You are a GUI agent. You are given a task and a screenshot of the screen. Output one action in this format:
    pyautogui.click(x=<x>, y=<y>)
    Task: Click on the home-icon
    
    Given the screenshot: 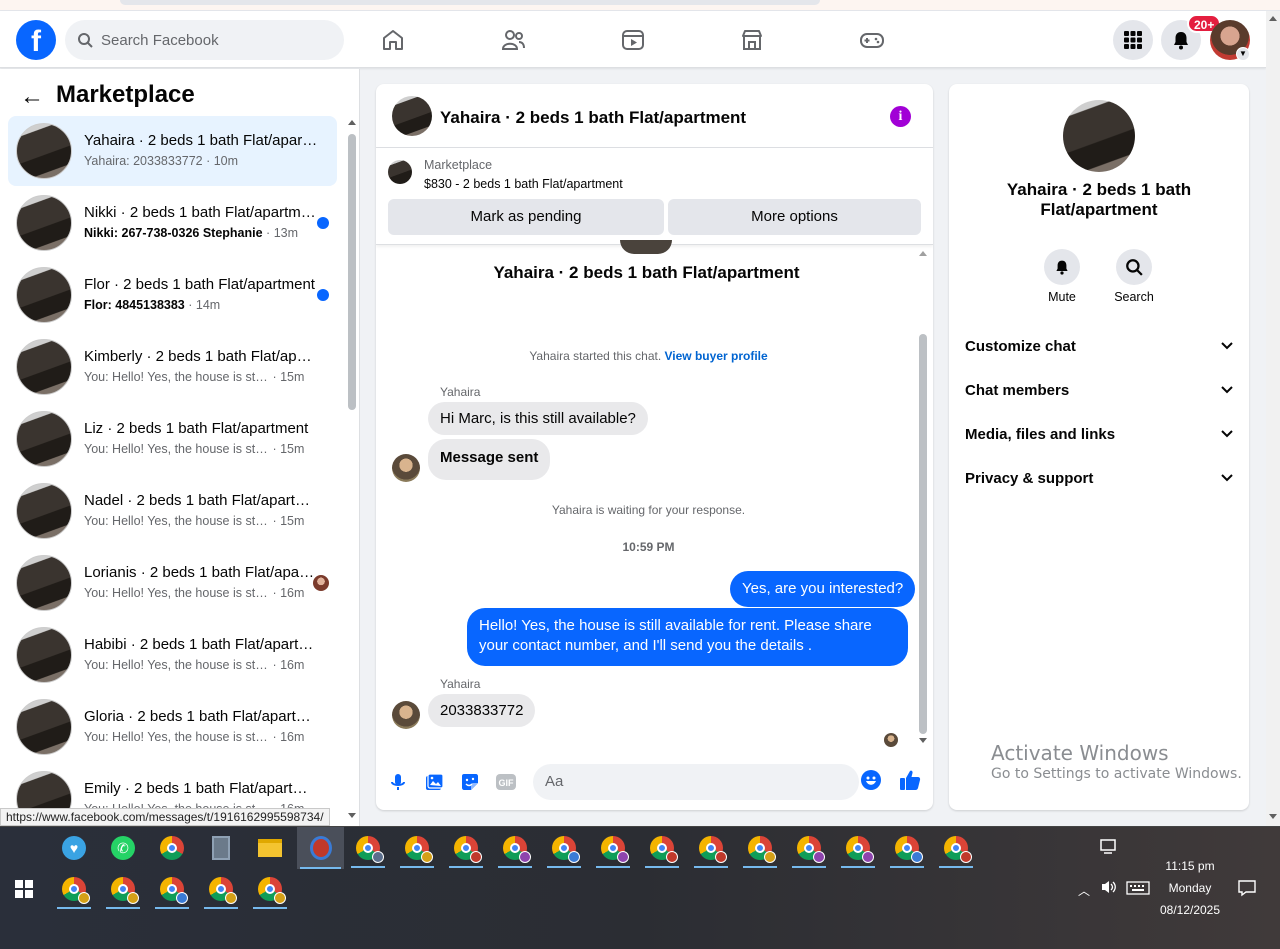 What is the action you would take?
    pyautogui.click(x=393, y=40)
    